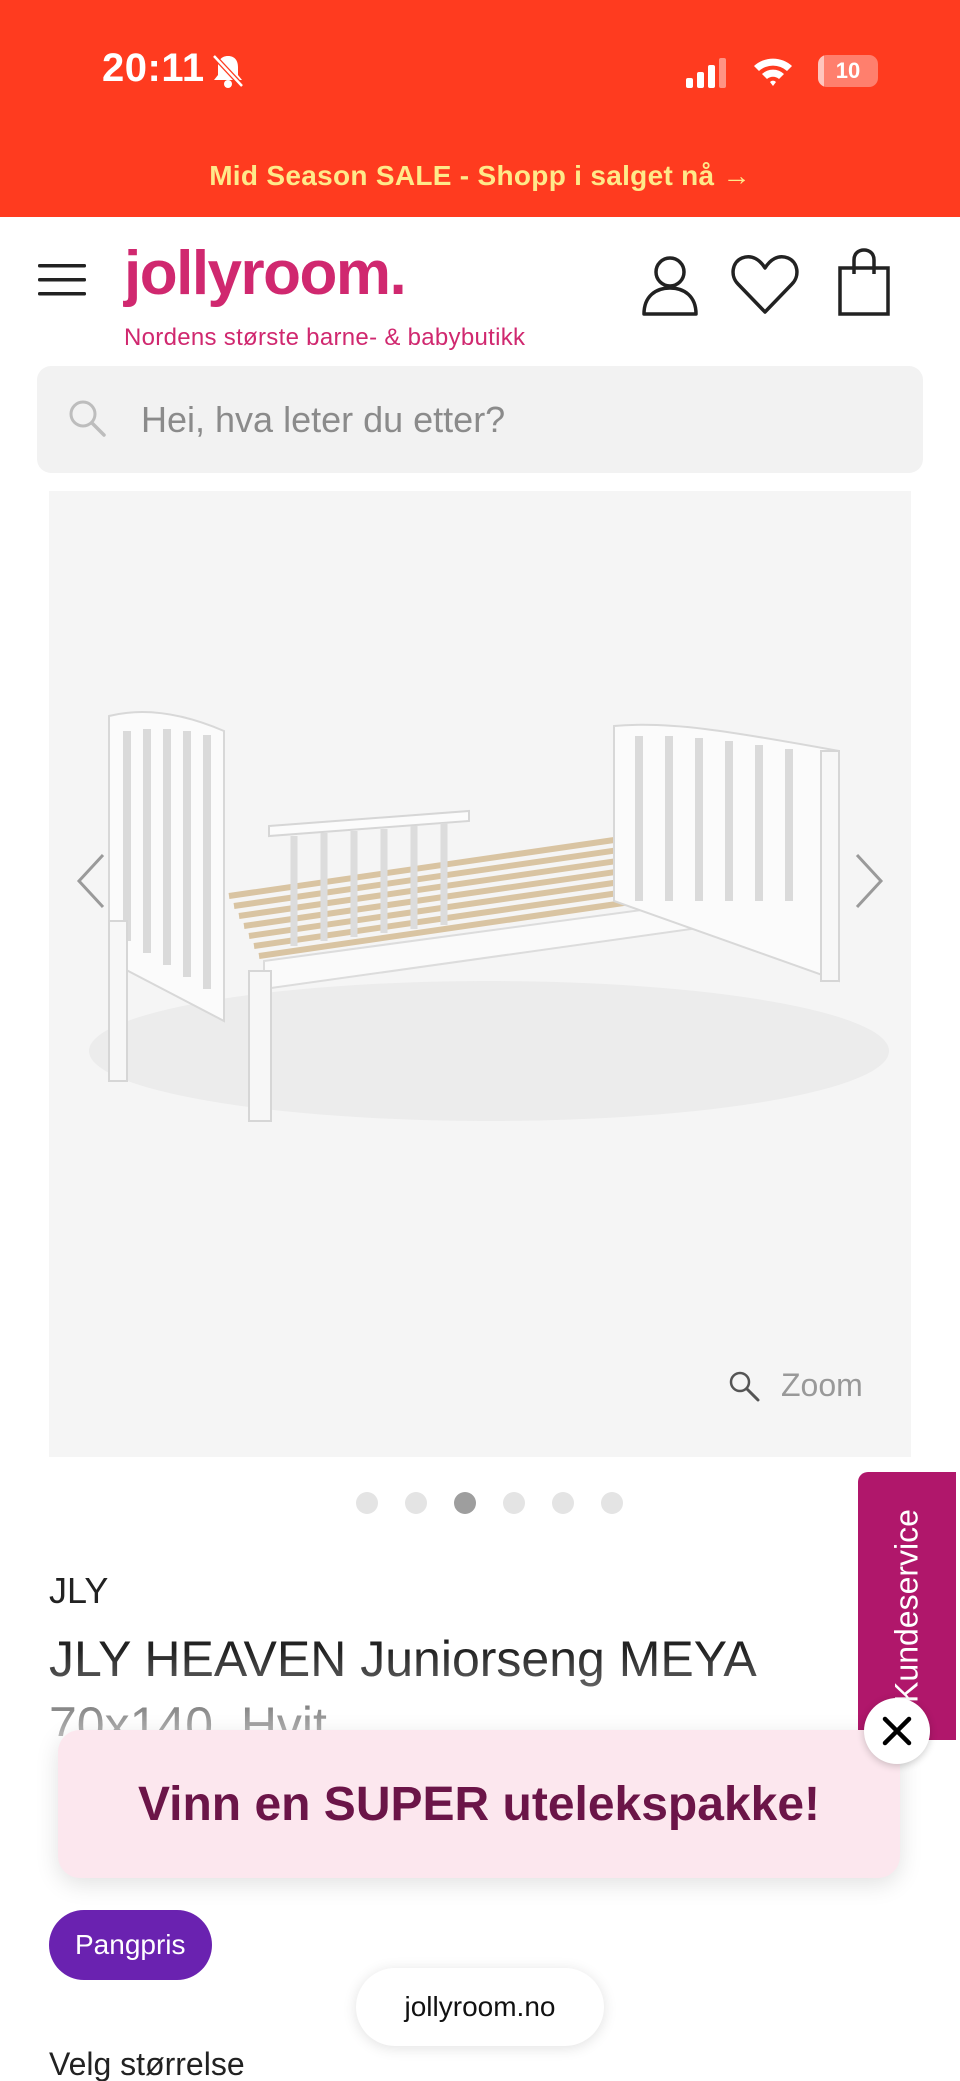  Describe the element at coordinates (78, 1591) in the screenshot. I see `product-brand: JLY` at that location.